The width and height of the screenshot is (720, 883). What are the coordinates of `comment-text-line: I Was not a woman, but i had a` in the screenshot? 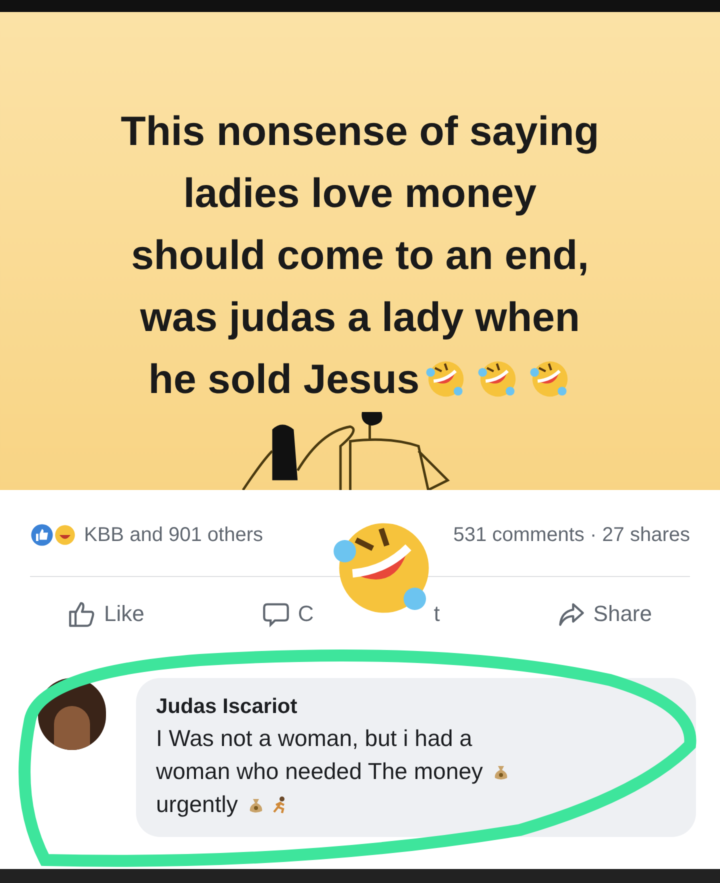 It's located at (314, 738).